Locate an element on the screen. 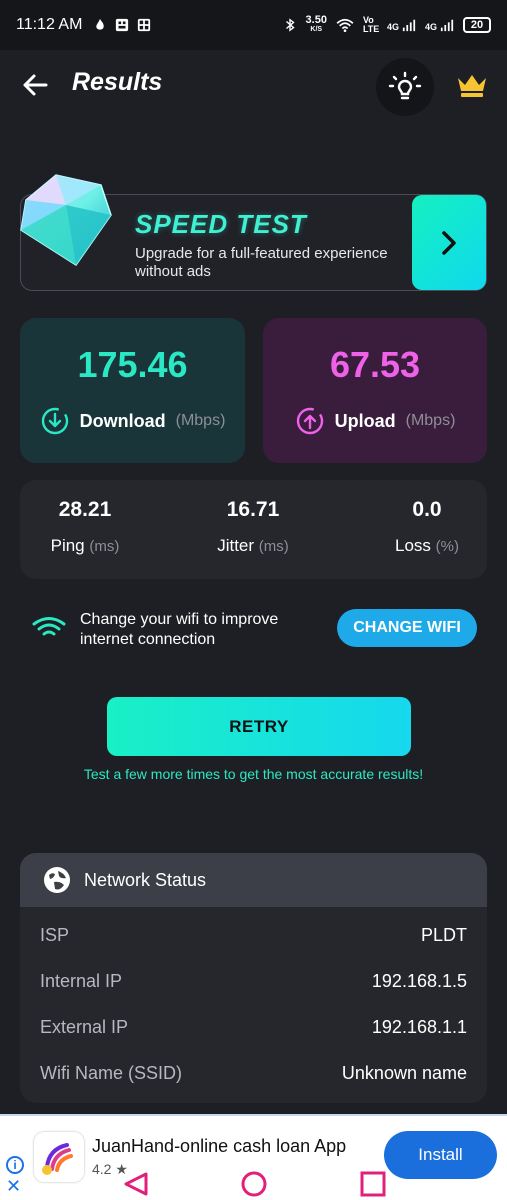 The image size is (507, 1200). lightbulb-icon is located at coordinates (405, 85).